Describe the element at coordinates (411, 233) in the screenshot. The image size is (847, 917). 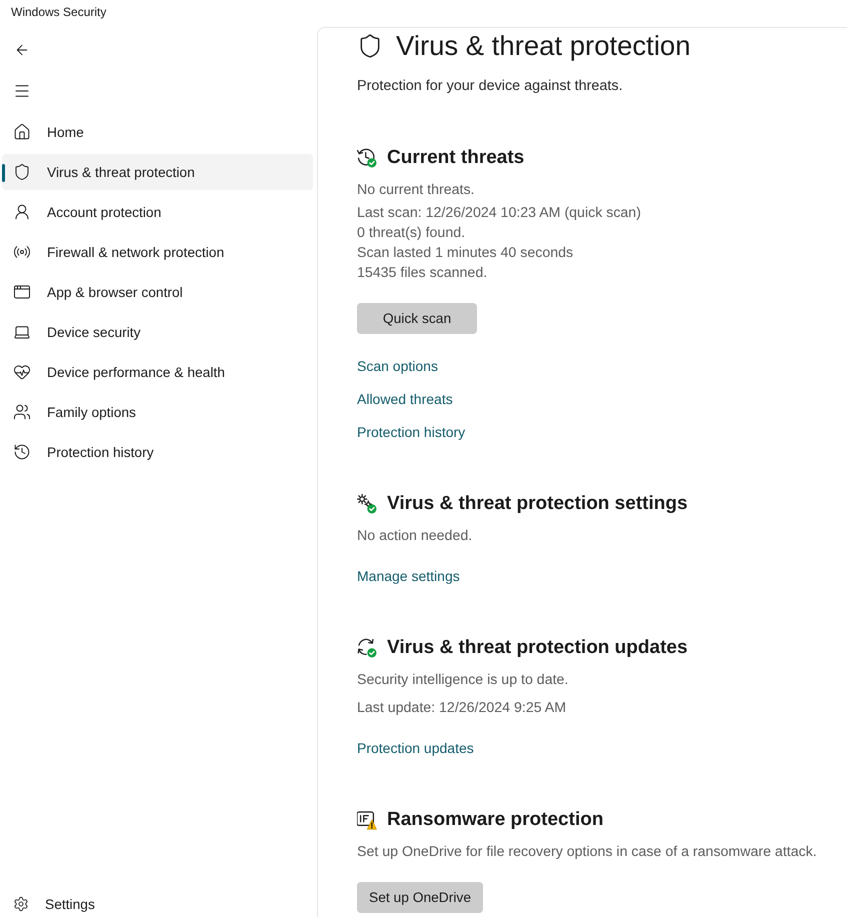
I see `detail-text: 0 threat(s) found.` at that location.